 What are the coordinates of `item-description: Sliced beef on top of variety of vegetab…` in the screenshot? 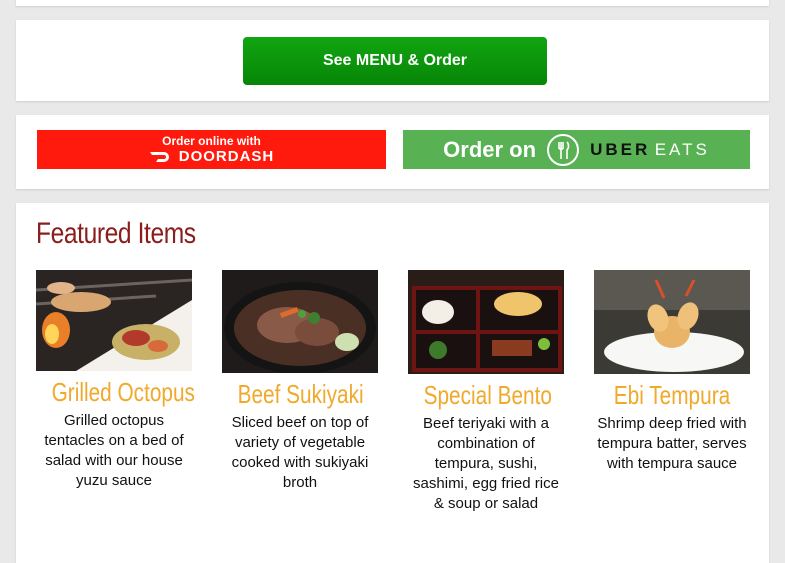 It's located at (300, 452).